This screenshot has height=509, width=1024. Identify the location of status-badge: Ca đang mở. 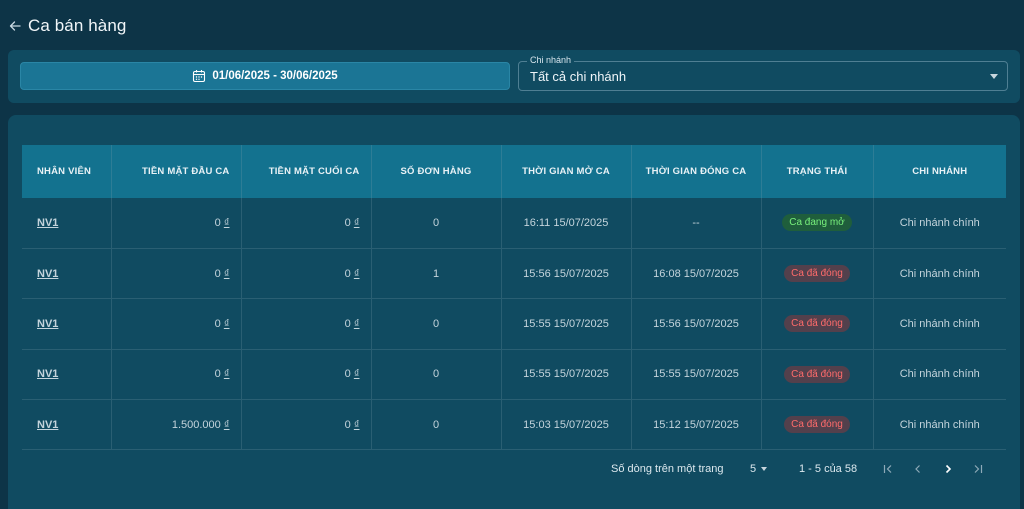
(817, 223).